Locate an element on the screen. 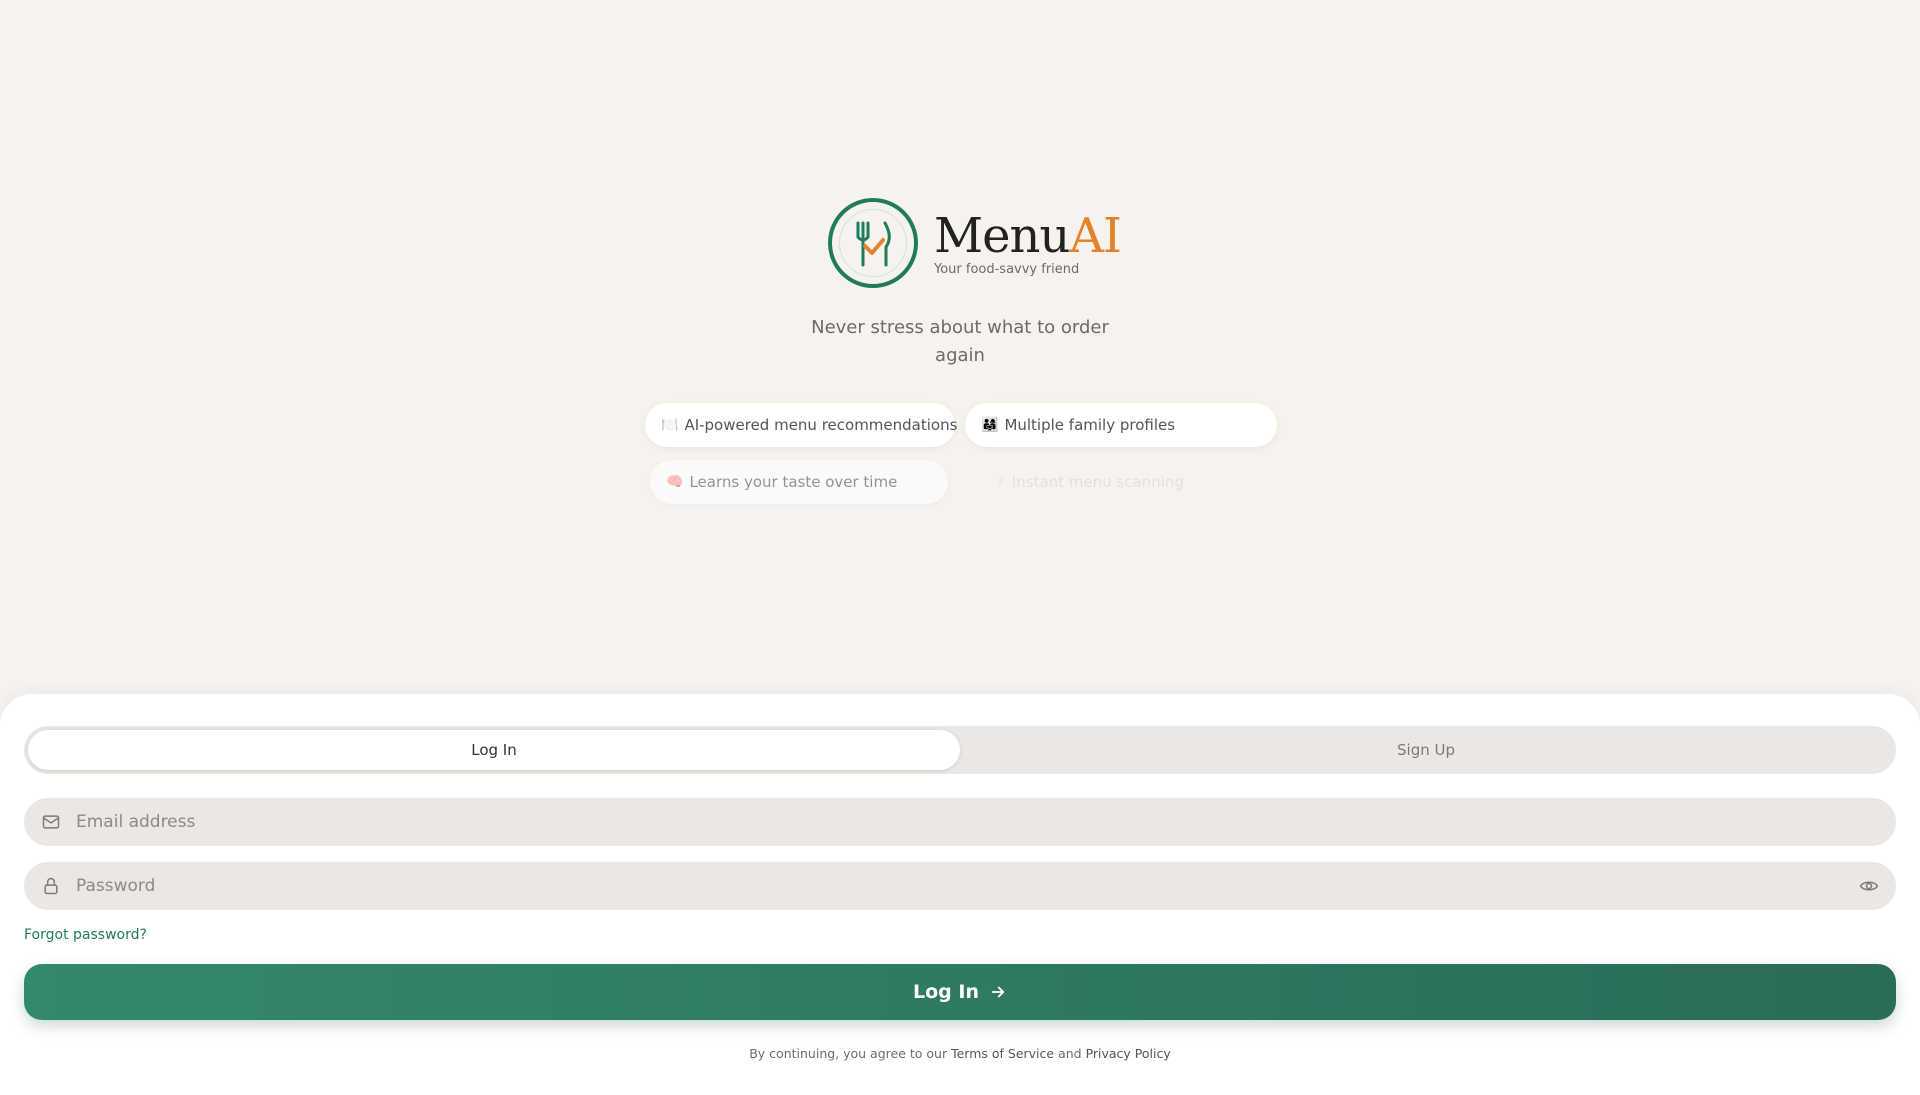 This screenshot has width=1920, height=1095. auth-tabs: Log In Sign Up is located at coordinates (960, 750).